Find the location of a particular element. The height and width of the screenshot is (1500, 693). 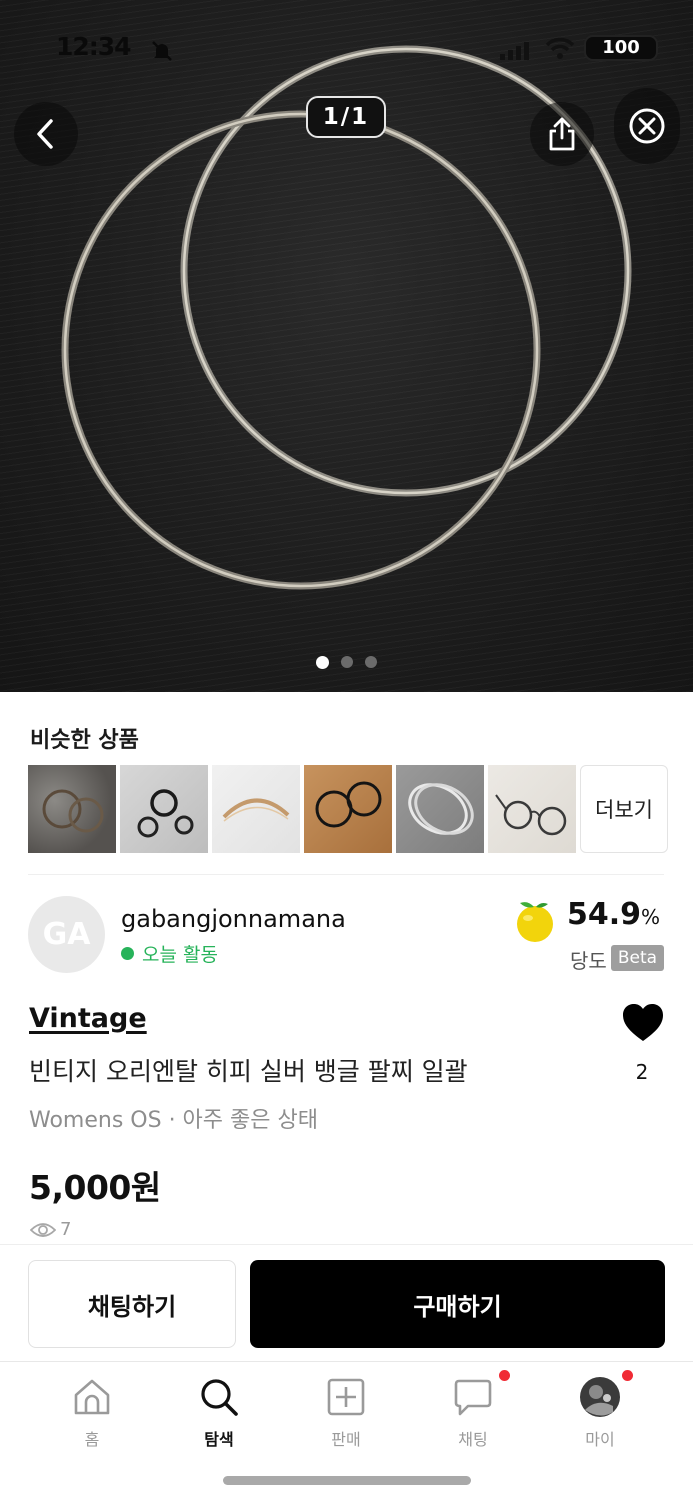

beta-badge: Beta is located at coordinates (637, 958).